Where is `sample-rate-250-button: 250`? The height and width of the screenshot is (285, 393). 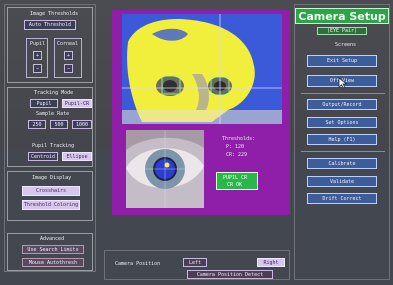 sample-rate-250-button: 250 is located at coordinates (37, 124).